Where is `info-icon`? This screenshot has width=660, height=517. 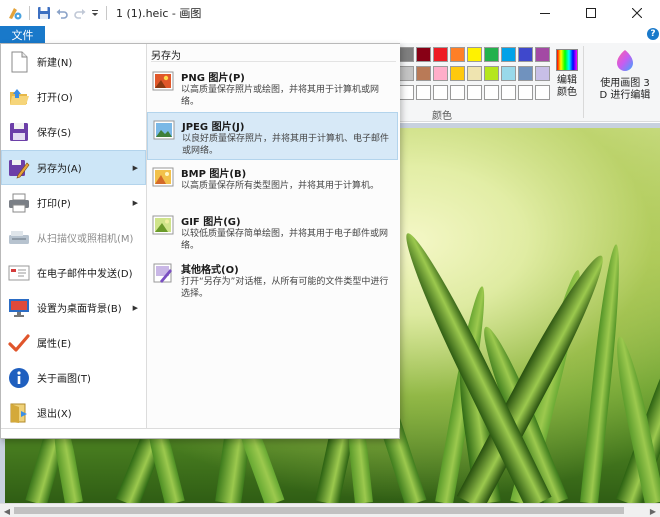 info-icon is located at coordinates (19, 378).